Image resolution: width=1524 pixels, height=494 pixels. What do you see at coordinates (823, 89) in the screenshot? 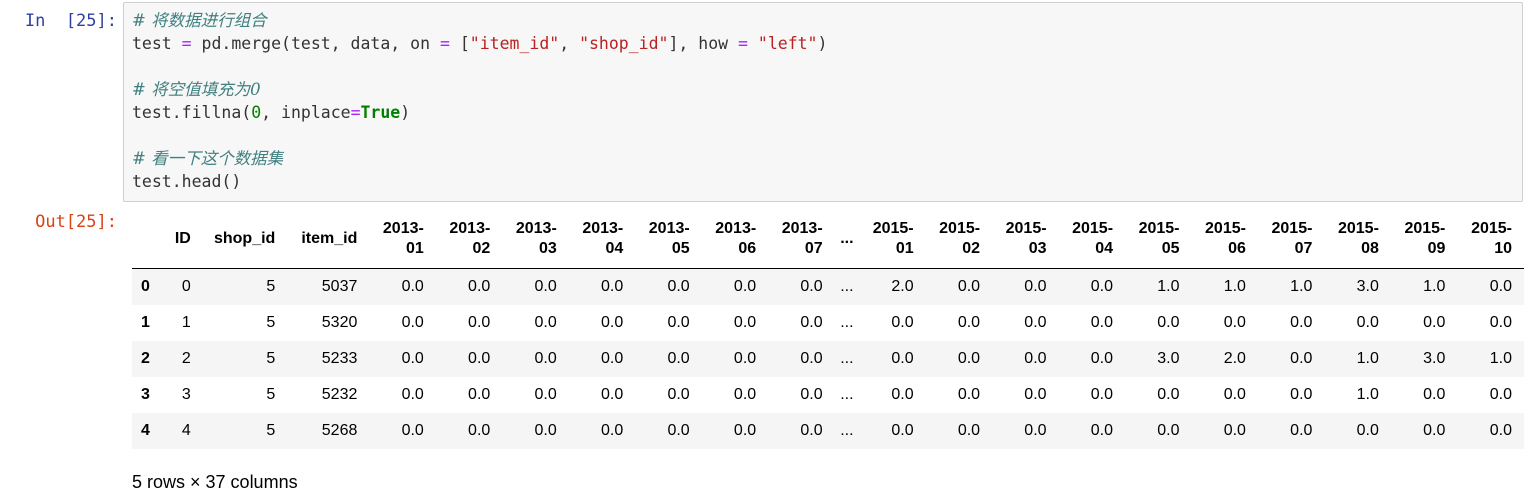
I see `code-line: # 将空值填充为0` at bounding box center [823, 89].